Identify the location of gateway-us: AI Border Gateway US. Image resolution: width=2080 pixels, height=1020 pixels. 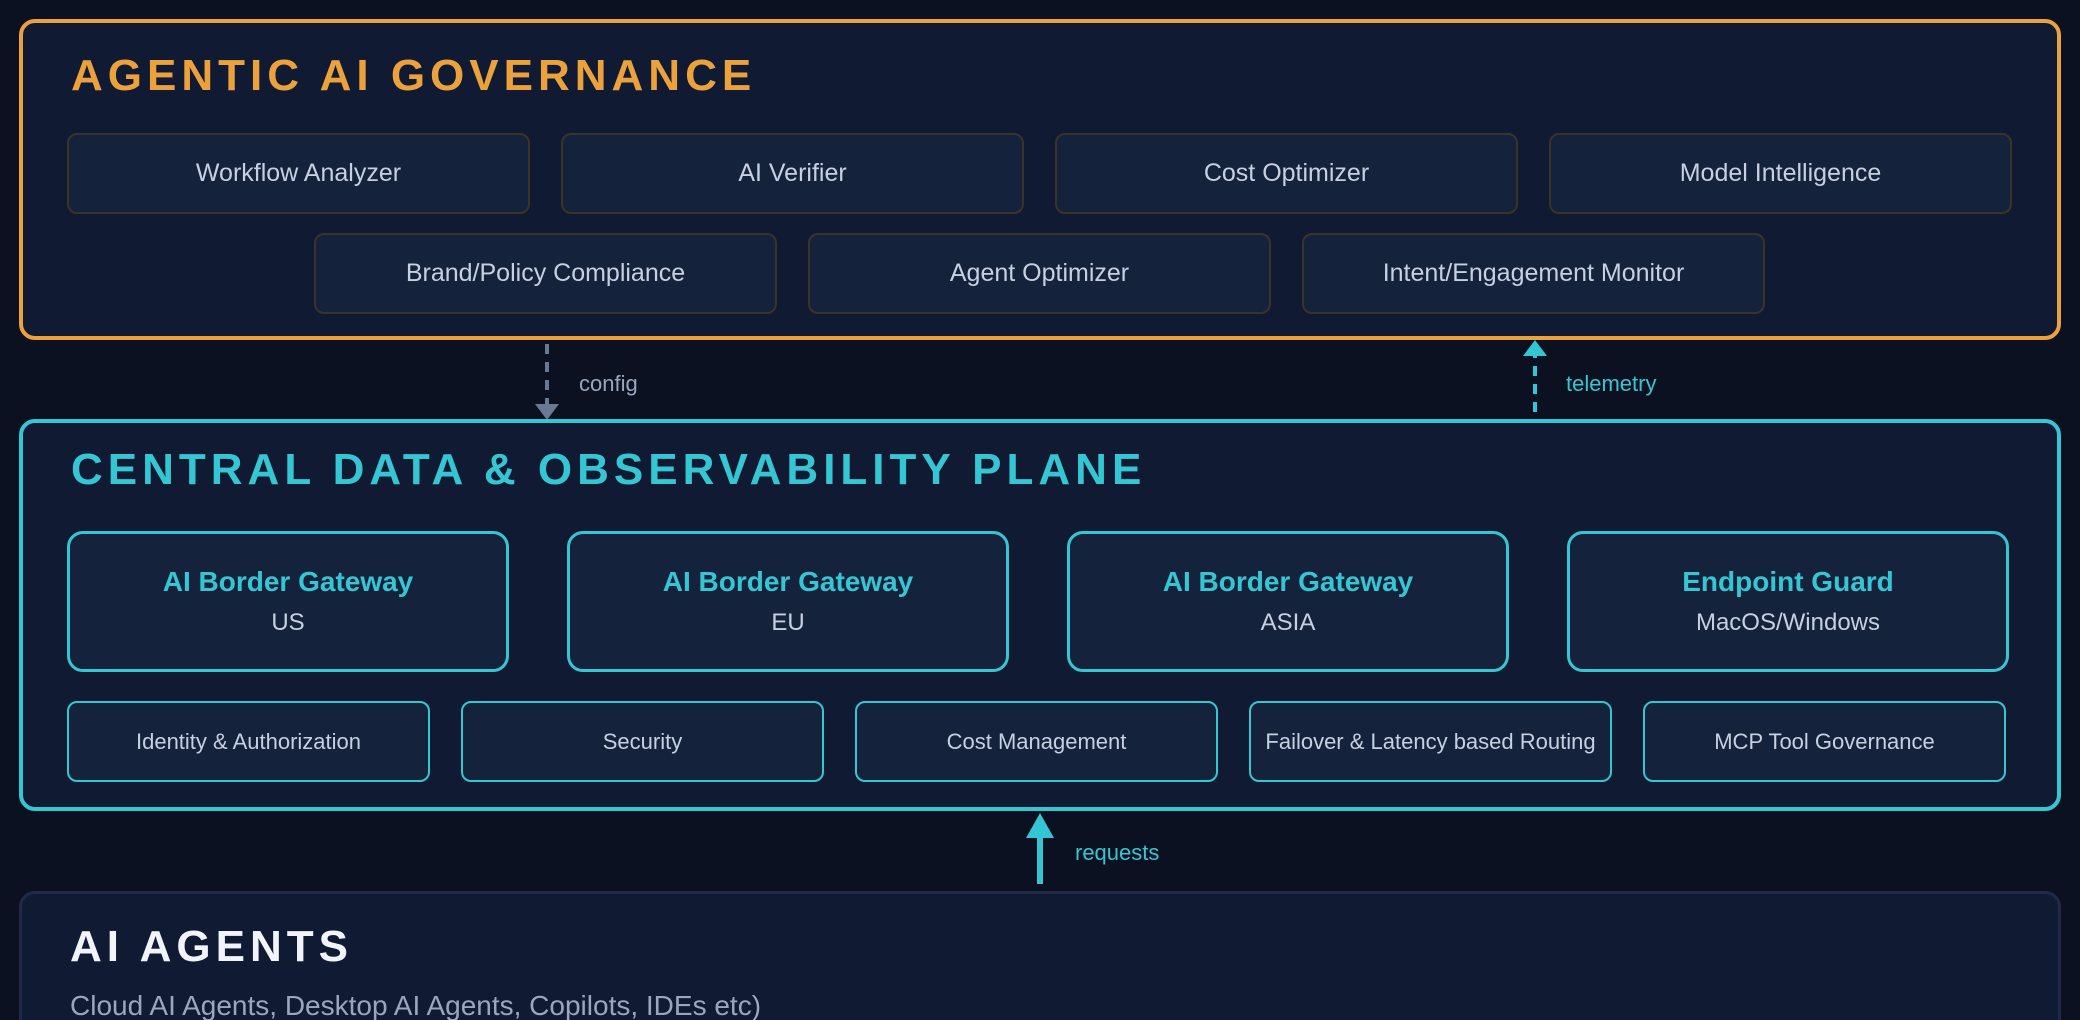
(288, 601).